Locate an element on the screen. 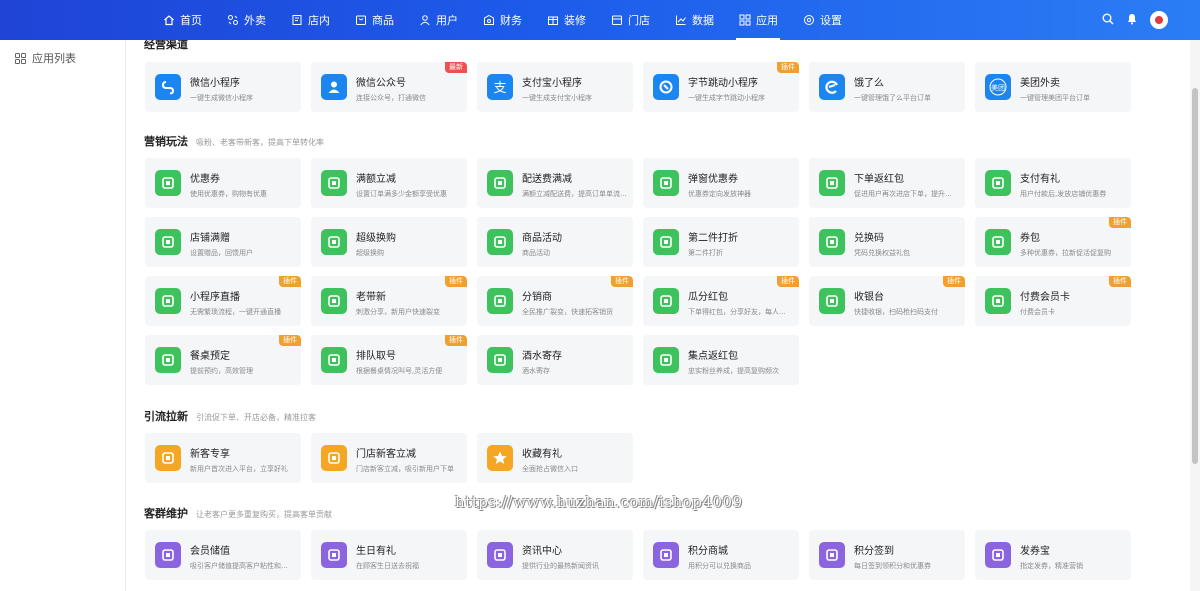  member-card-icon is located at coordinates (998, 301).